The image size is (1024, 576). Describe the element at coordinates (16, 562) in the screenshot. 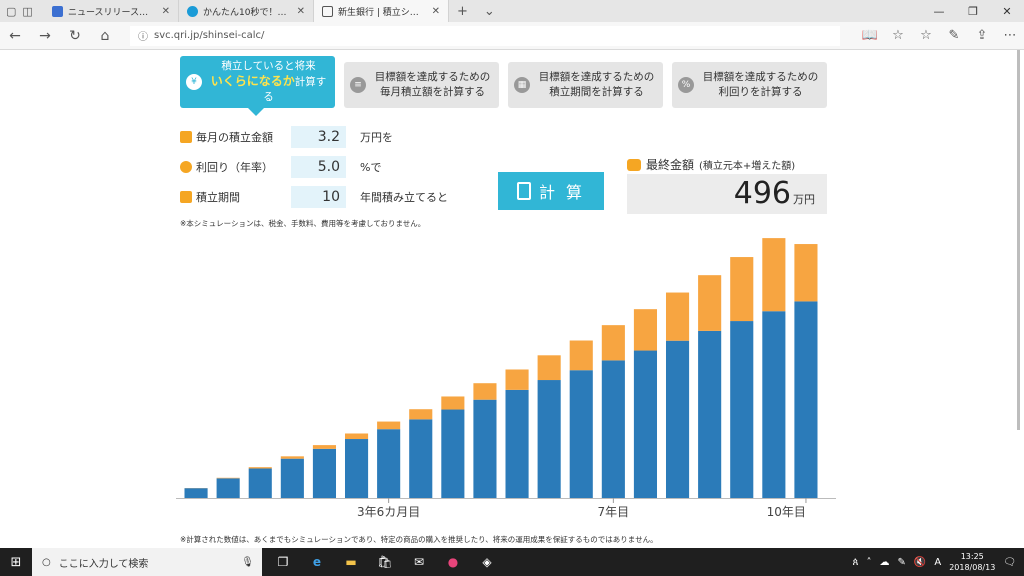

I see `windows-start-icon: ⊞` at that location.